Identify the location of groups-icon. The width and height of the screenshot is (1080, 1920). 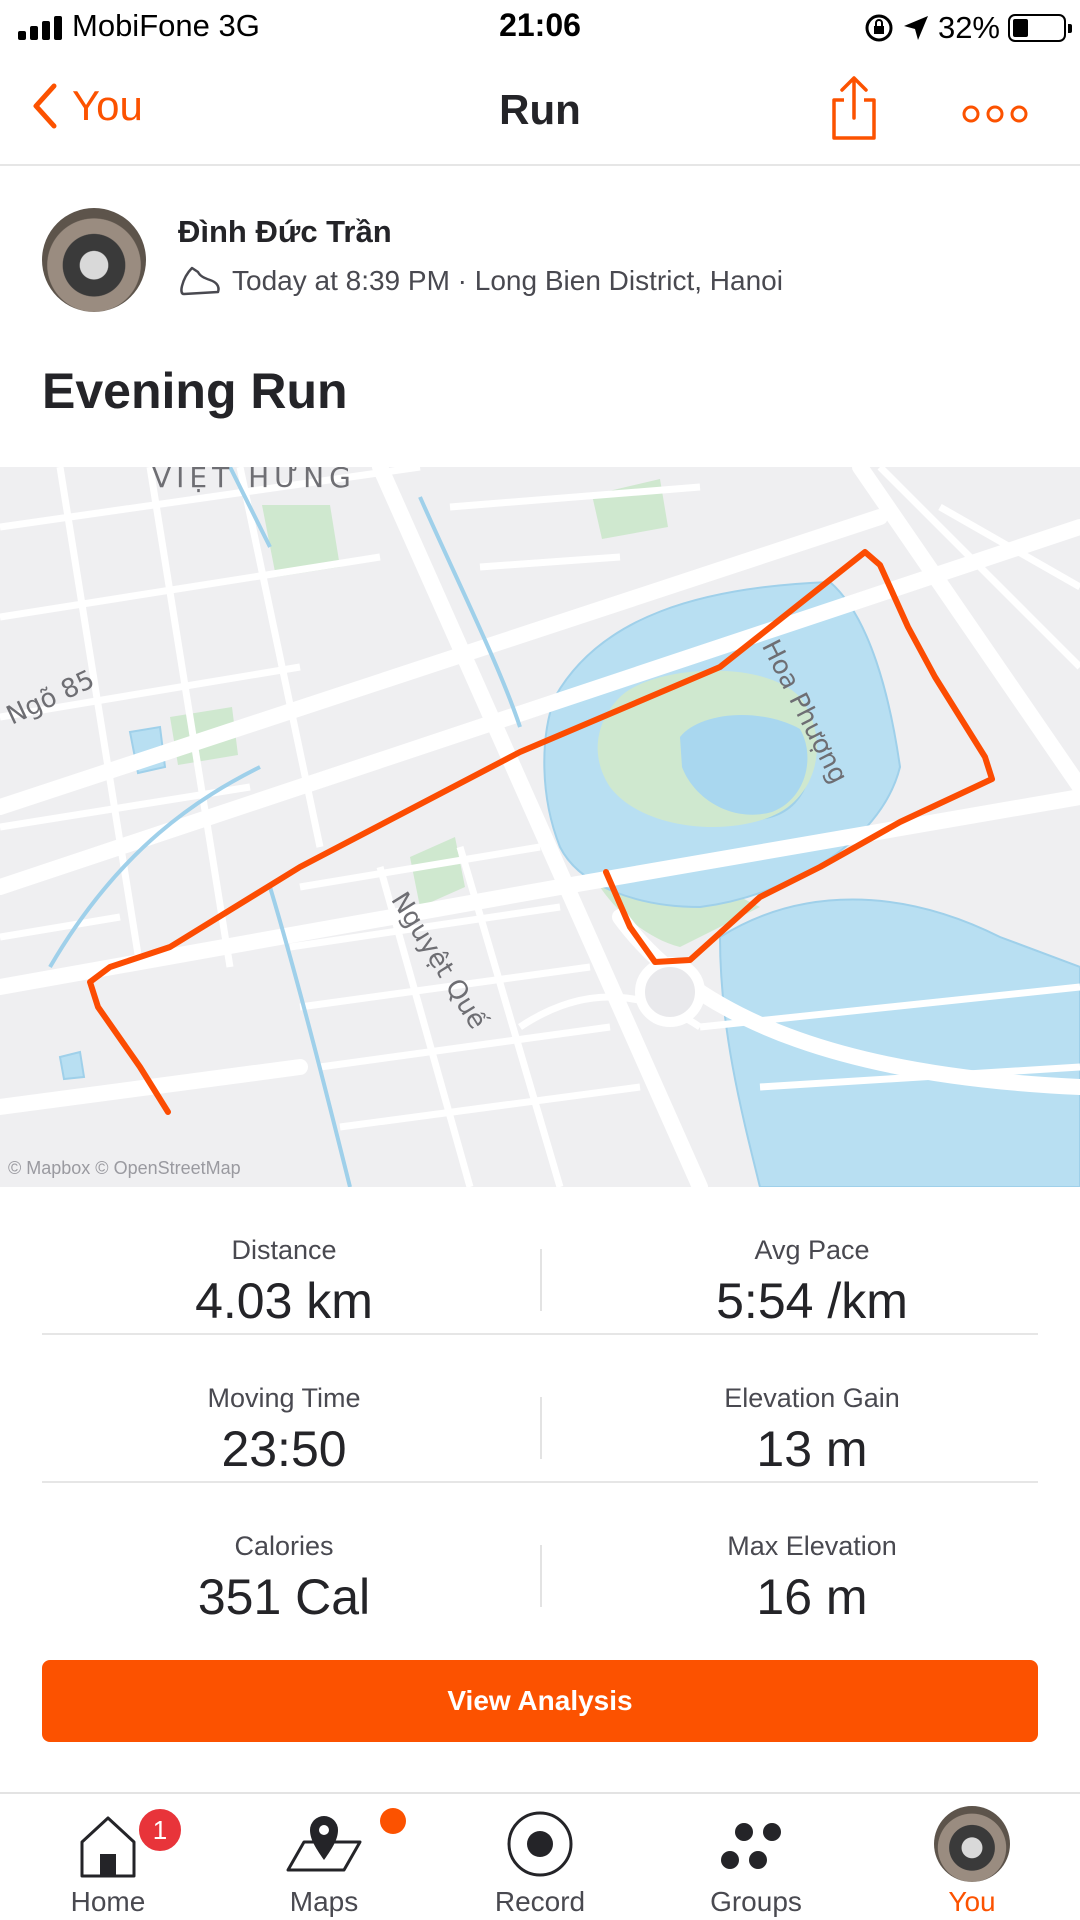
(751, 1846).